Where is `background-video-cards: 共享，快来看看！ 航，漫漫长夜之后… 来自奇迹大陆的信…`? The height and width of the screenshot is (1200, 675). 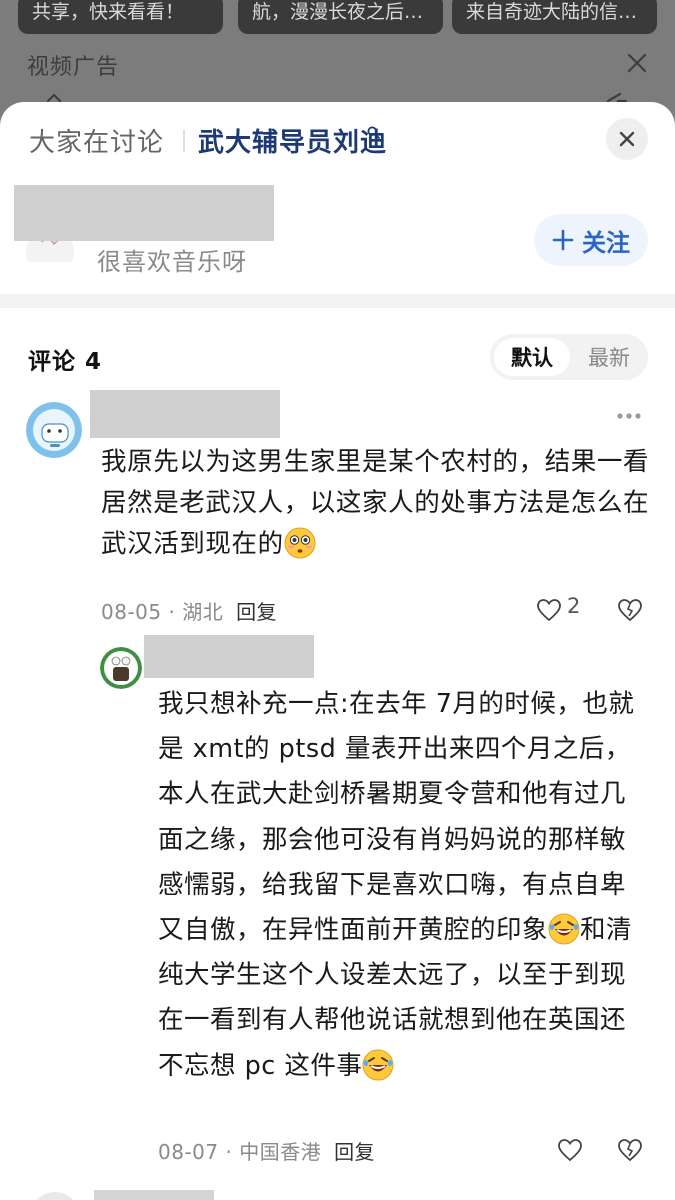 background-video-cards: 共享，快来看看！ 航，漫漫长夜之后… 来自奇迹大陆的信… is located at coordinates (337, 17).